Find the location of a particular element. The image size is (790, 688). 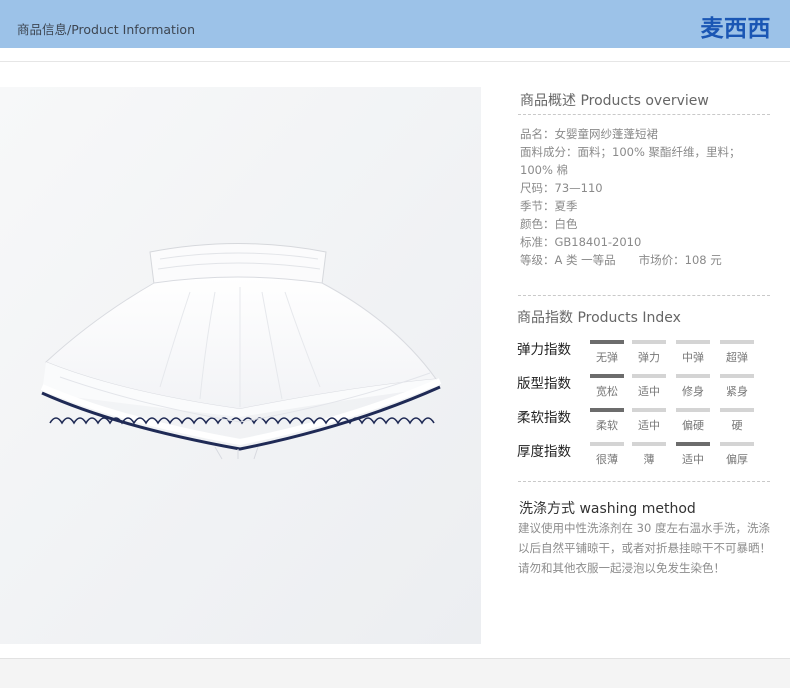

index-option-label: 紧身 is located at coordinates (737, 391).